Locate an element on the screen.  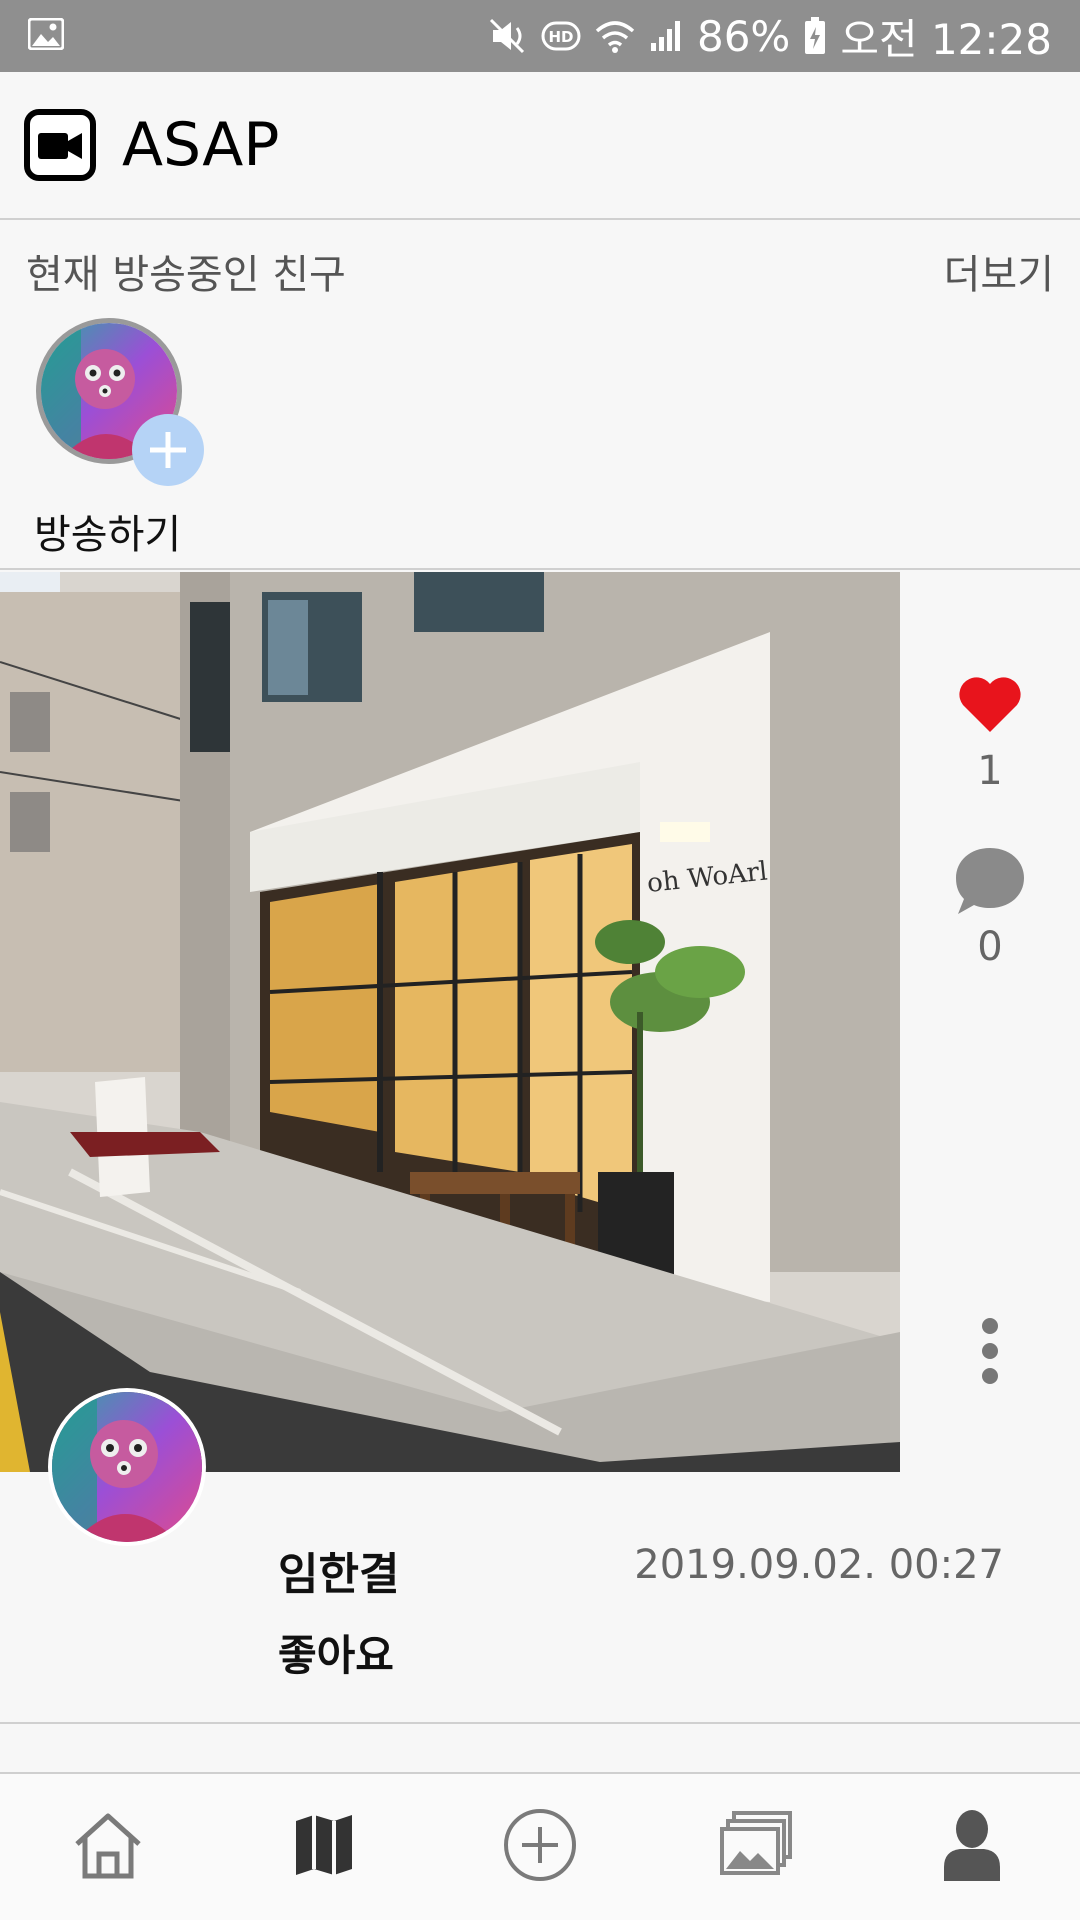
post-text: 좋아요 is located at coordinates (336, 1655).